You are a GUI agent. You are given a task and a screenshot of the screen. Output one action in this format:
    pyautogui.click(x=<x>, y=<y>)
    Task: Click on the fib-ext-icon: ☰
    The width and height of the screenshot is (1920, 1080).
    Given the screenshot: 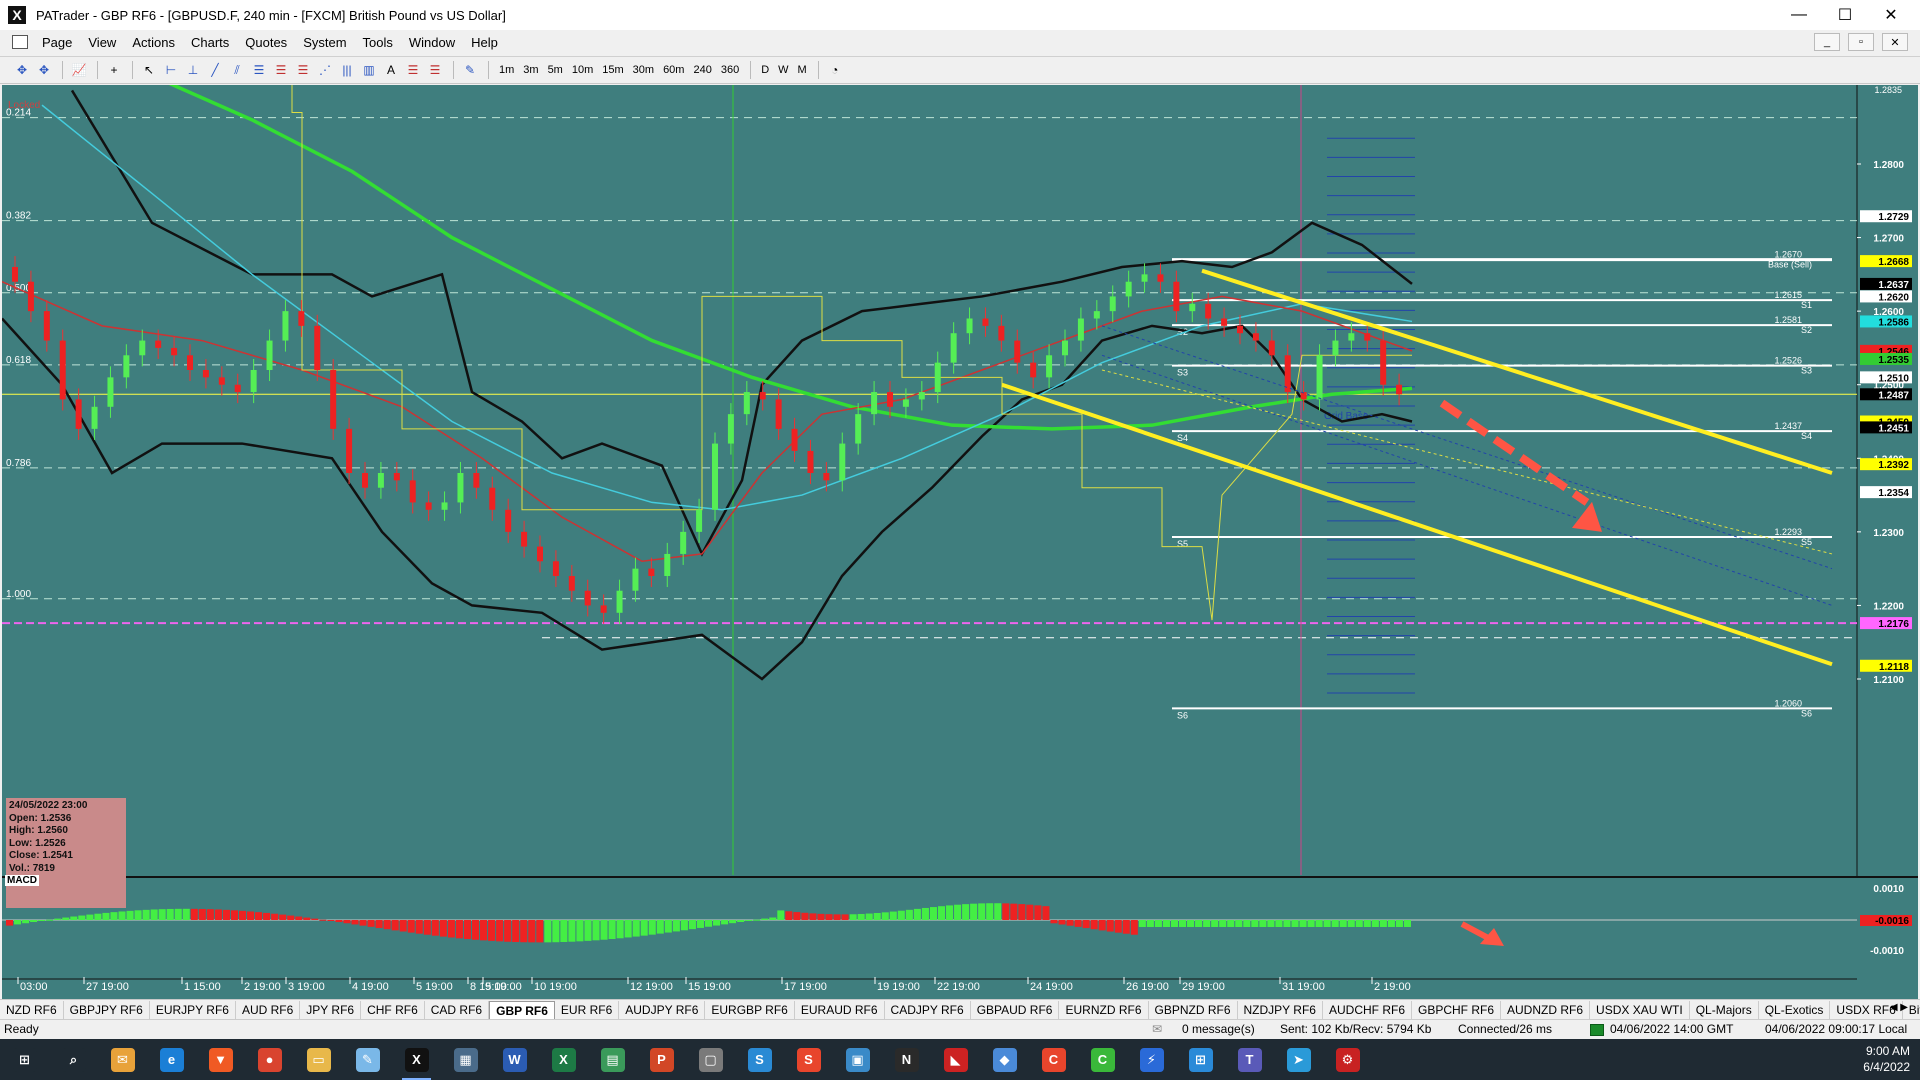 What is the action you would take?
    pyautogui.click(x=413, y=70)
    